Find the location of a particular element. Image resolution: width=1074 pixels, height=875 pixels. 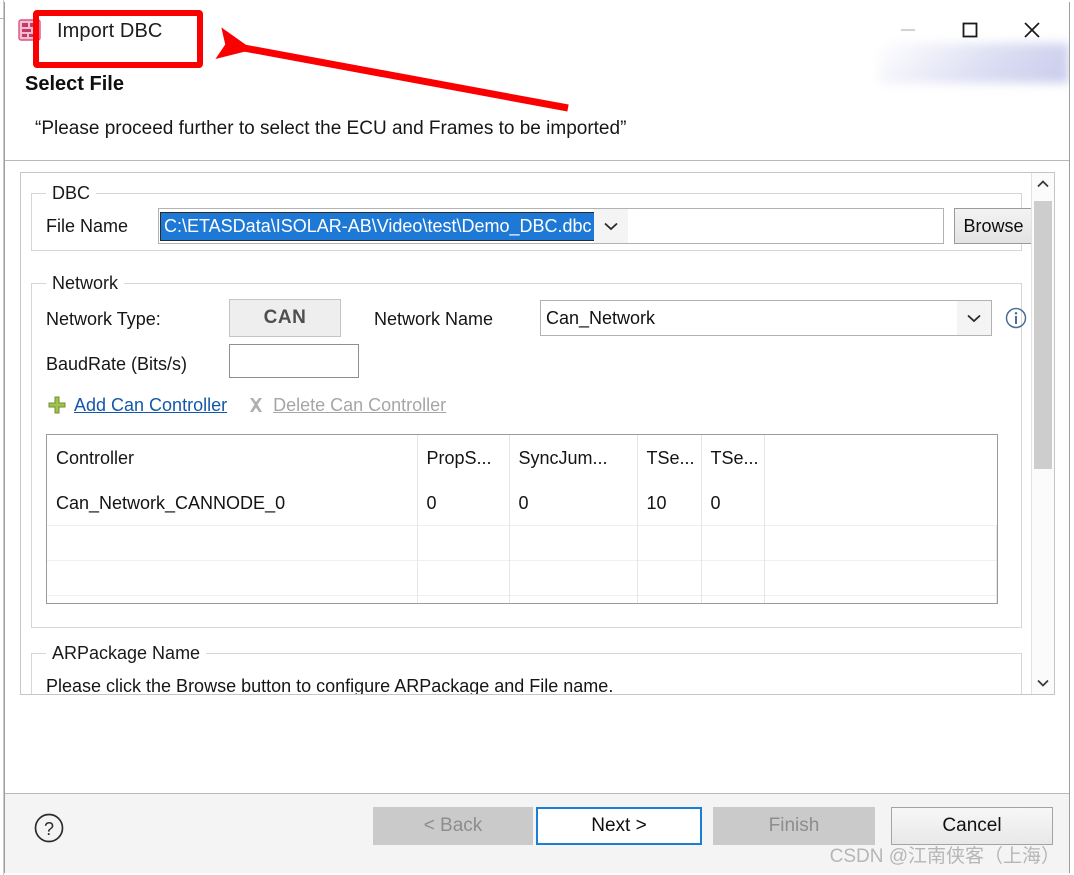

info-icon is located at coordinates (1016, 320).